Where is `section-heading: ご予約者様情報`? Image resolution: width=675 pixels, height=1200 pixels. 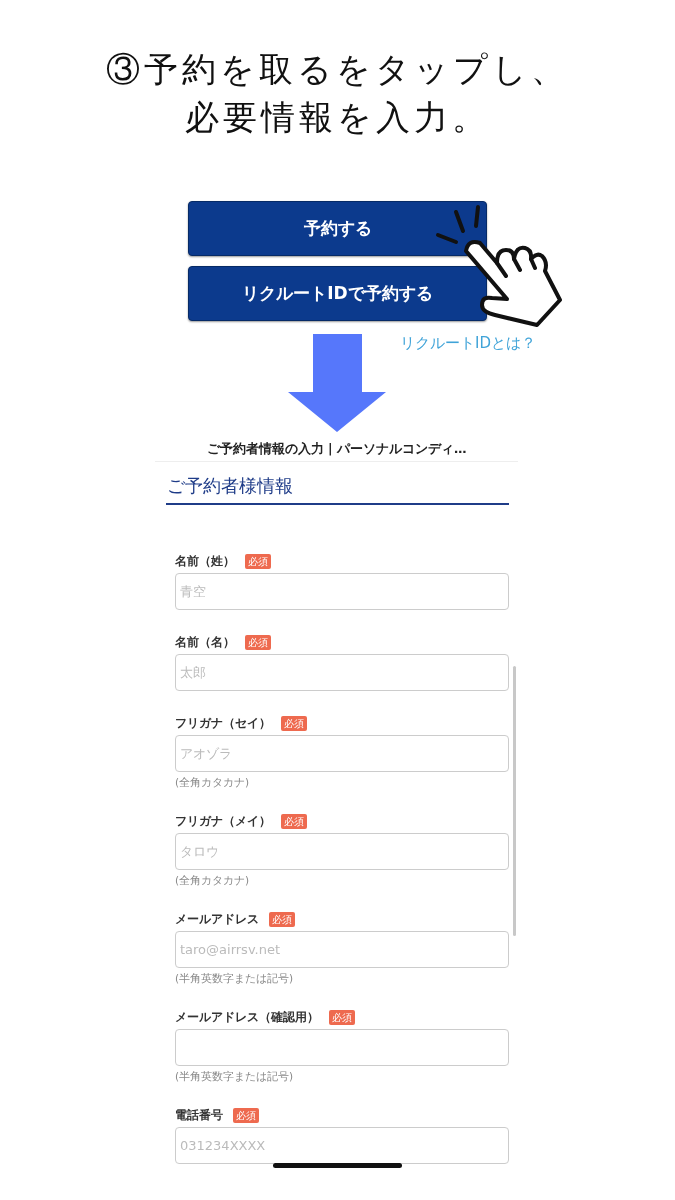
section-heading: ご予約者様情報 is located at coordinates (337, 489).